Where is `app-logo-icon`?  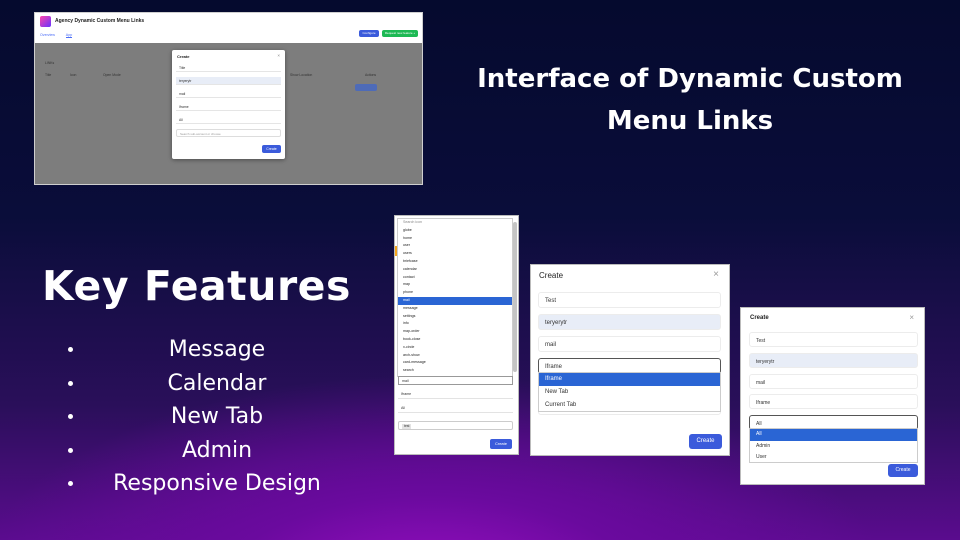 app-logo-icon is located at coordinates (45, 21).